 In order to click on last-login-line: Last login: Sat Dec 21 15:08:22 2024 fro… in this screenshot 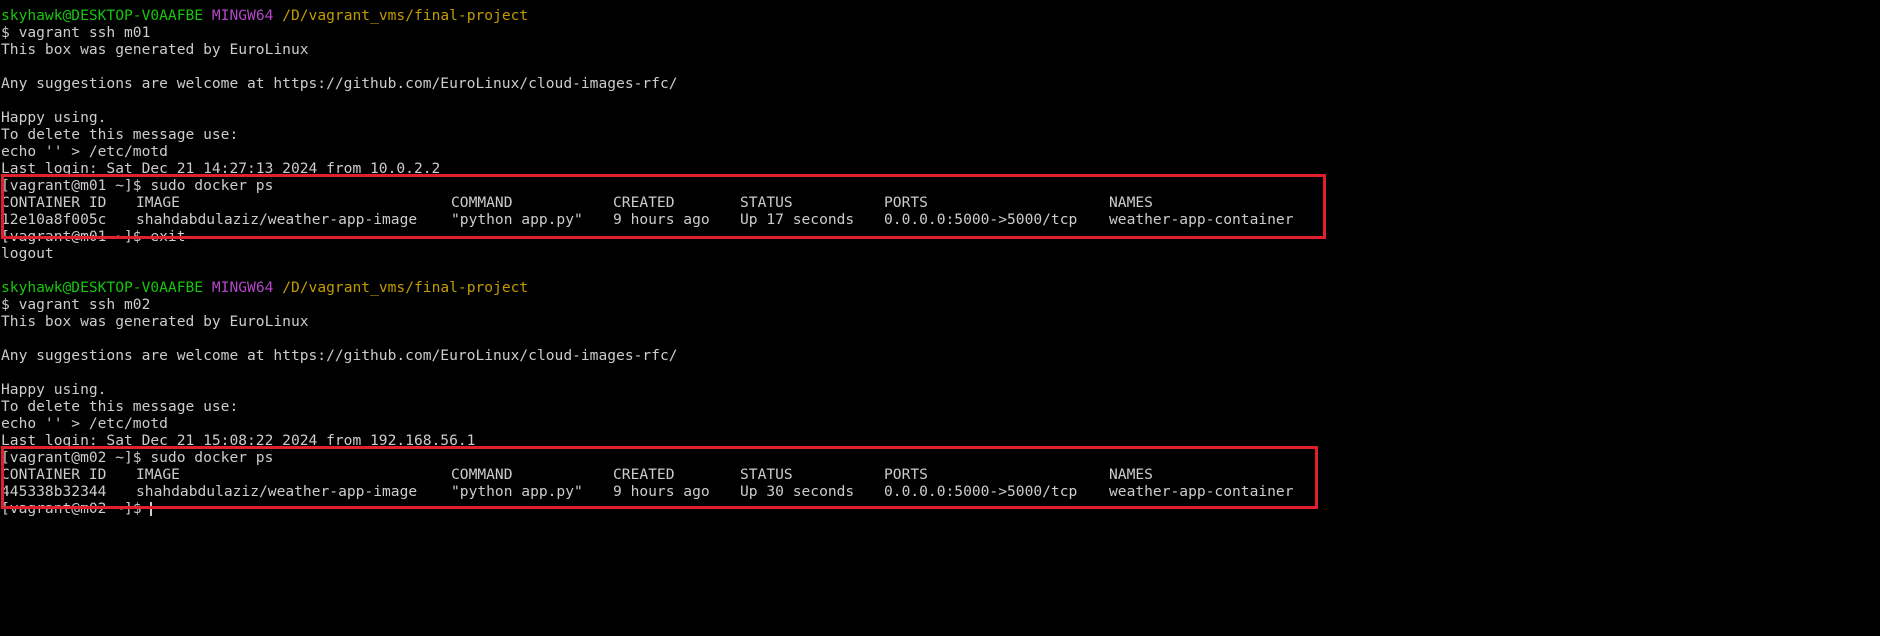, I will do `click(238, 440)`.